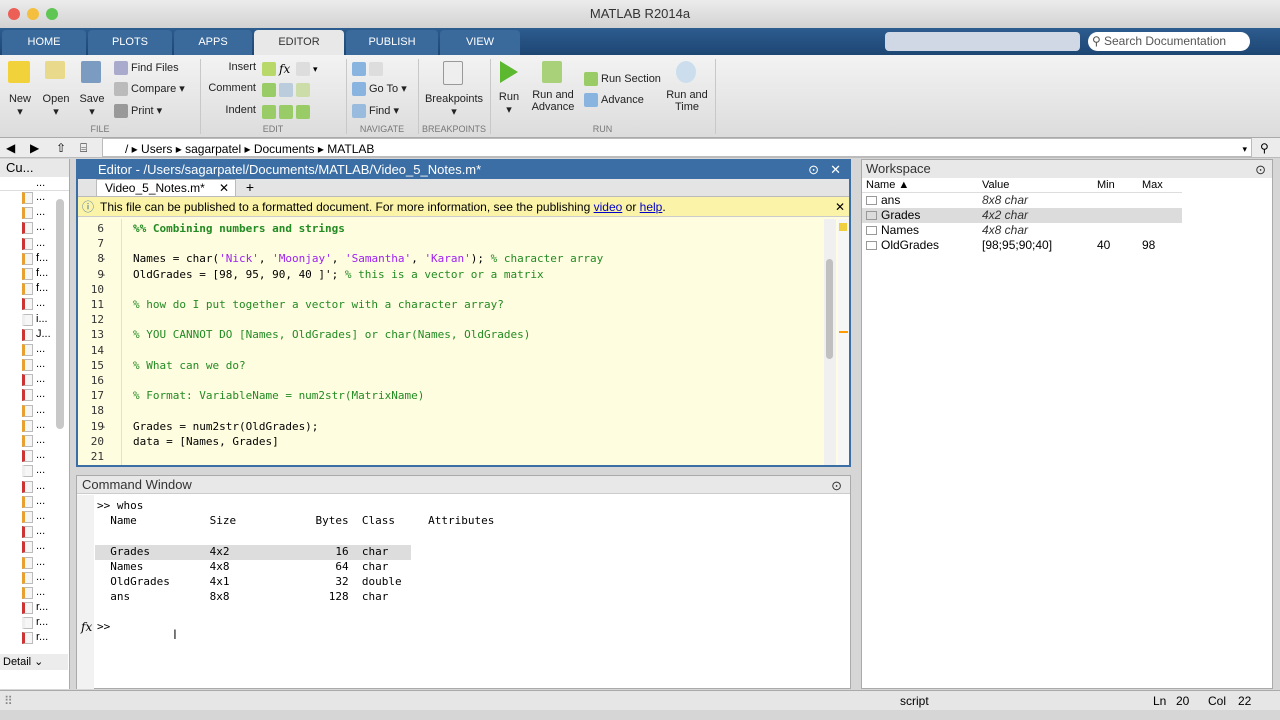 Image resolution: width=1280 pixels, height=720 pixels. What do you see at coordinates (44, 42) in the screenshot?
I see `tab-home: HOME` at bounding box center [44, 42].